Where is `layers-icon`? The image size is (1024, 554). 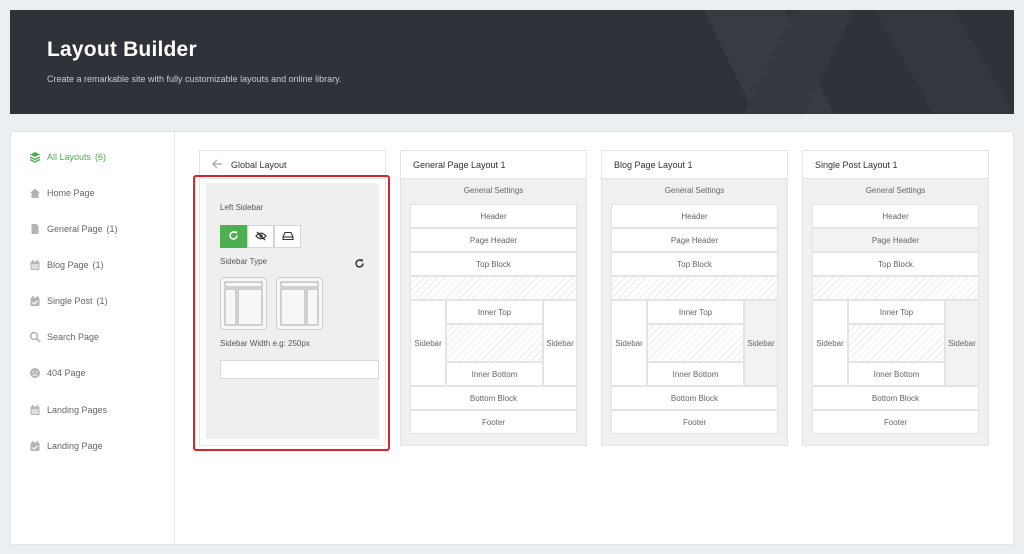
layers-icon is located at coordinates (35, 157).